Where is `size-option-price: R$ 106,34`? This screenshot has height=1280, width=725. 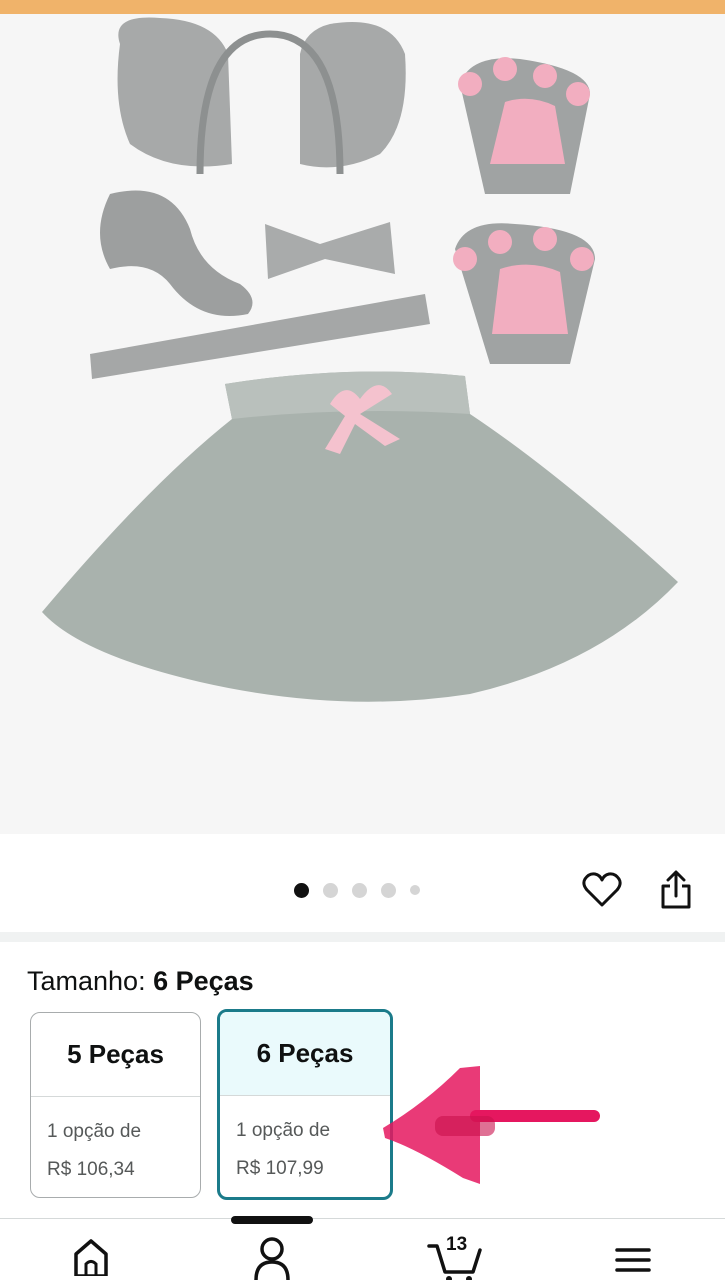 size-option-price: R$ 106,34 is located at coordinates (91, 1169).